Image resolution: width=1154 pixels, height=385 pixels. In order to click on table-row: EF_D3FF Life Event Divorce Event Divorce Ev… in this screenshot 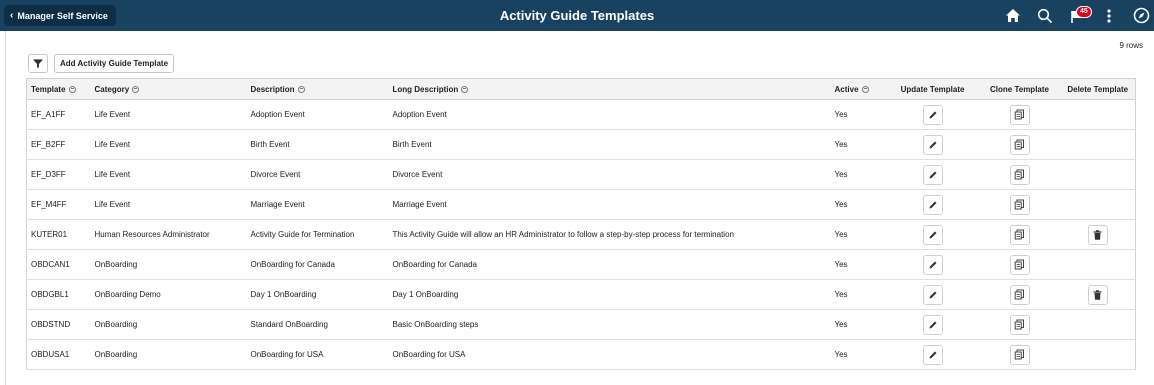, I will do `click(581, 174)`.